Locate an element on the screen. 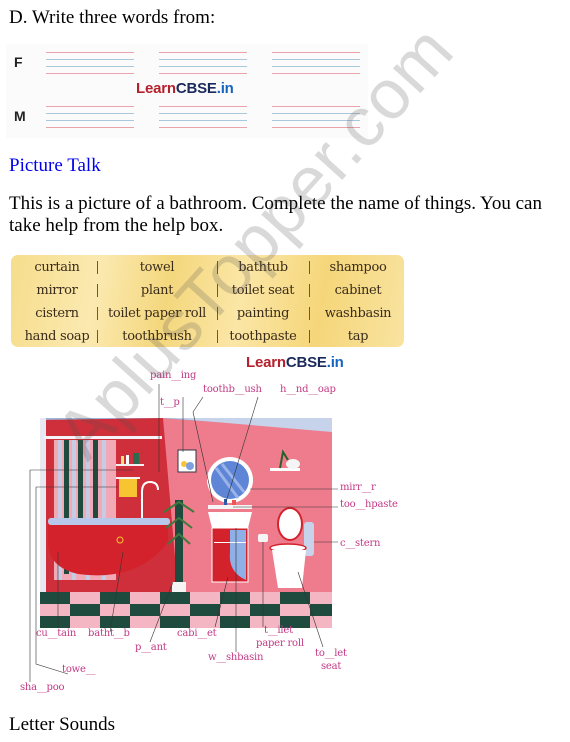  help-word: cabinet is located at coordinates (358, 290).